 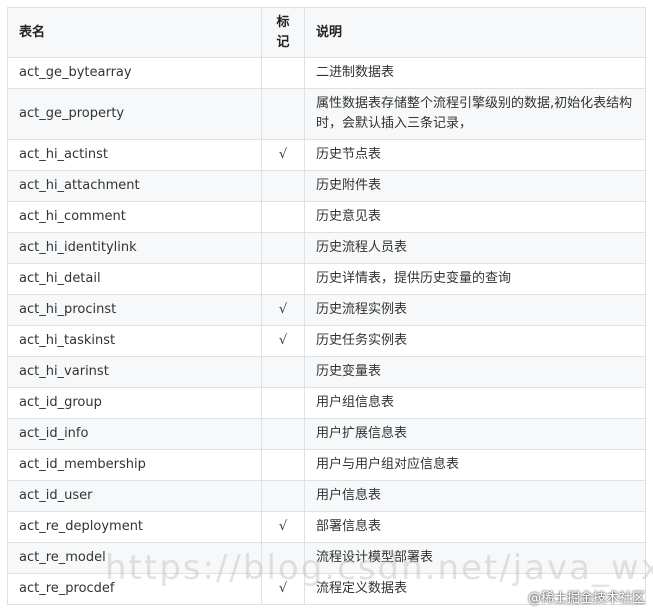 What do you see at coordinates (475, 558) in the screenshot?
I see `row-description: 流程设计模型部署表` at bounding box center [475, 558].